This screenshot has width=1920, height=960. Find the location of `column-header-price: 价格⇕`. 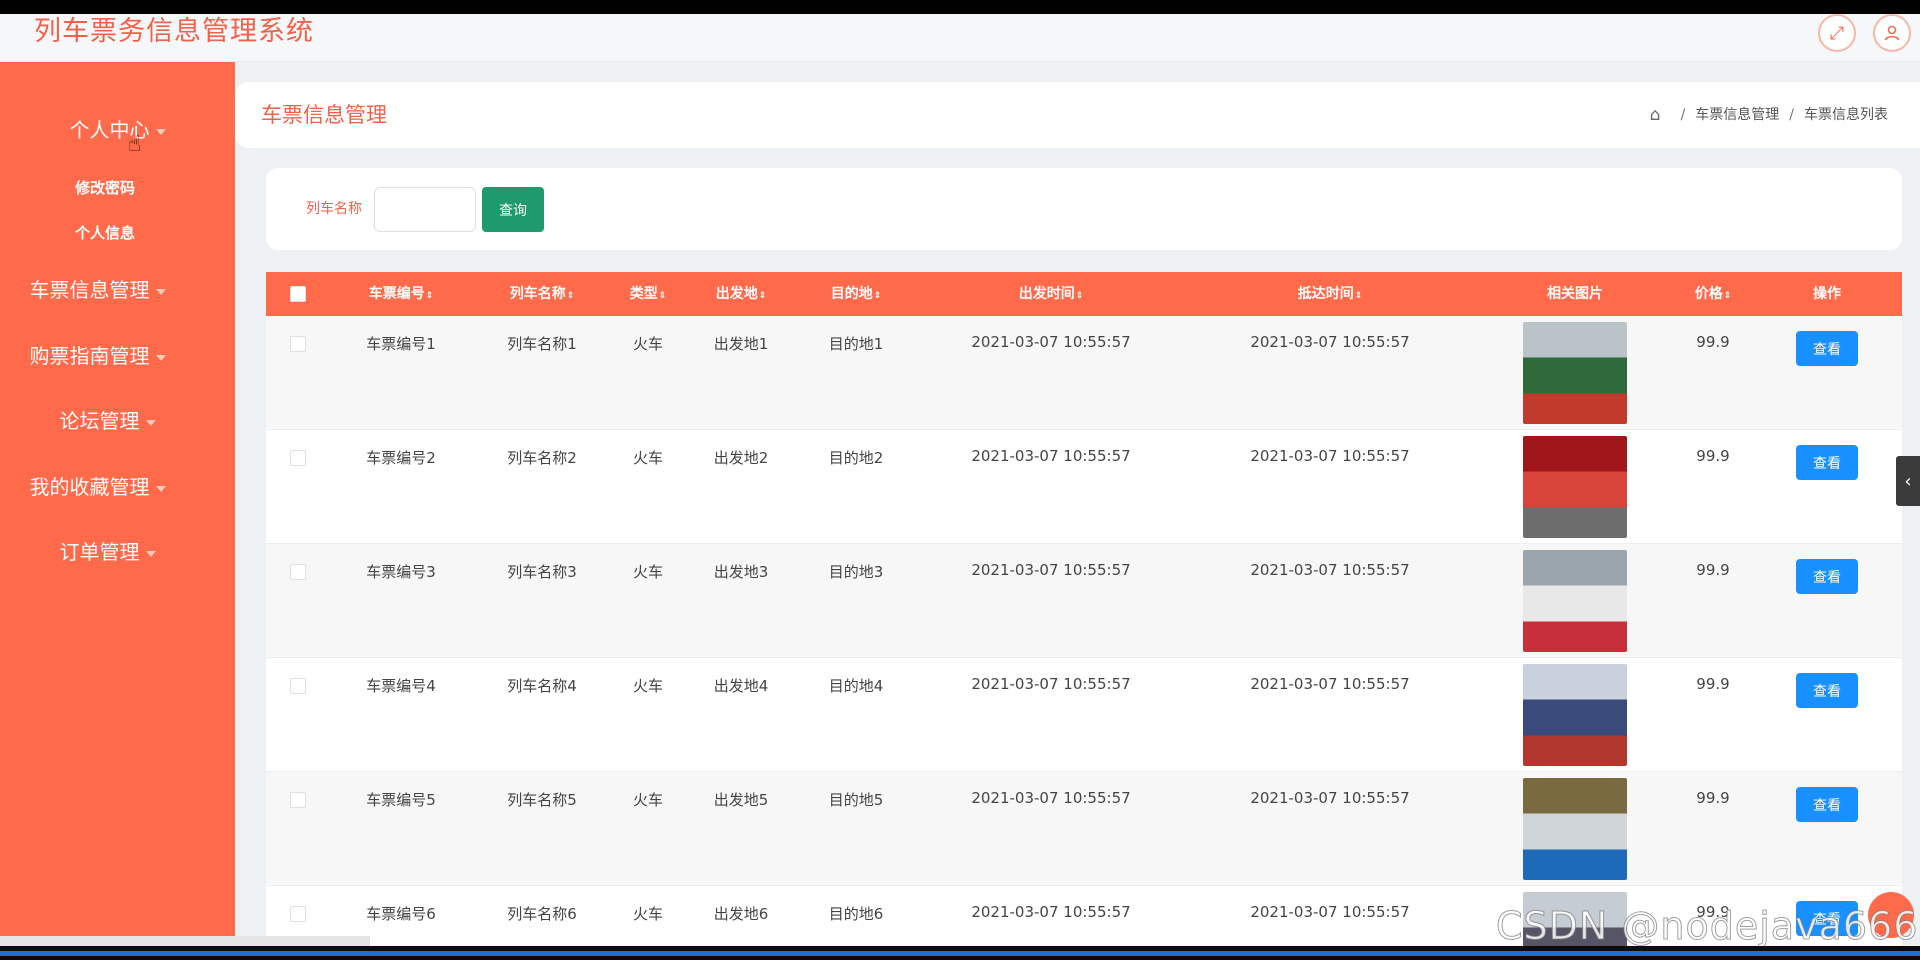

column-header-price: 价格⇕ is located at coordinates (1713, 295).